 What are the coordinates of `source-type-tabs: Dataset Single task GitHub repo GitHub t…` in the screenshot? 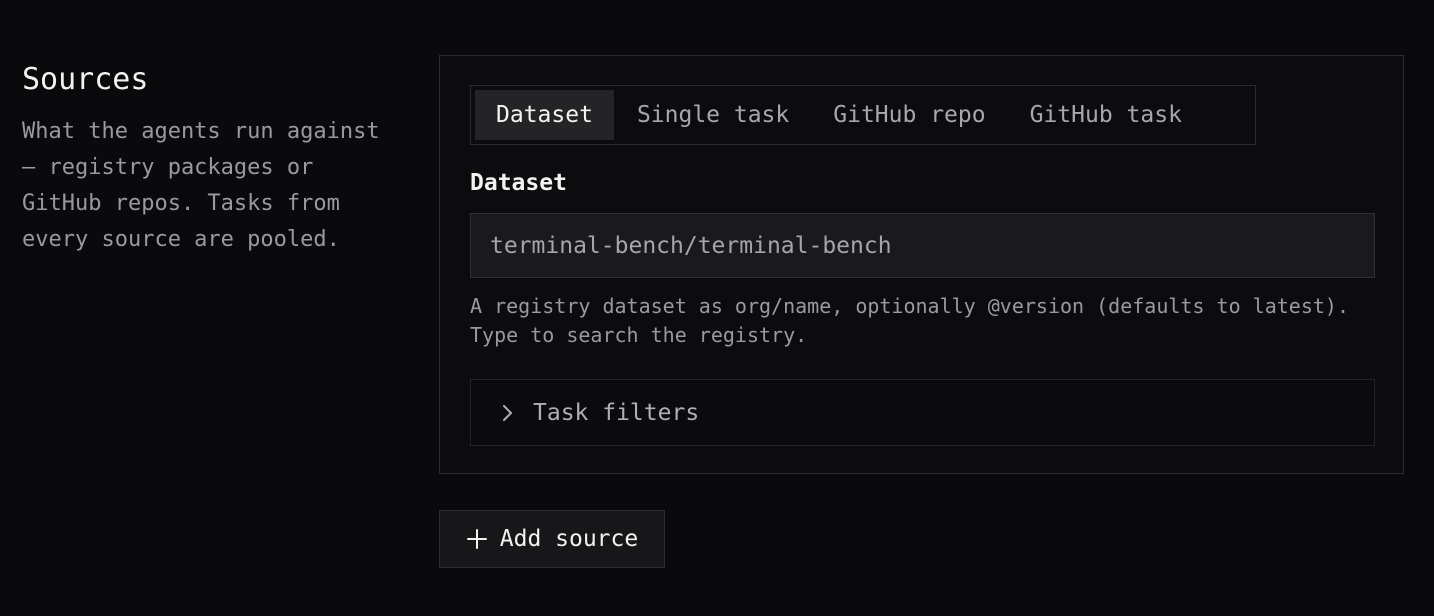 It's located at (863, 115).